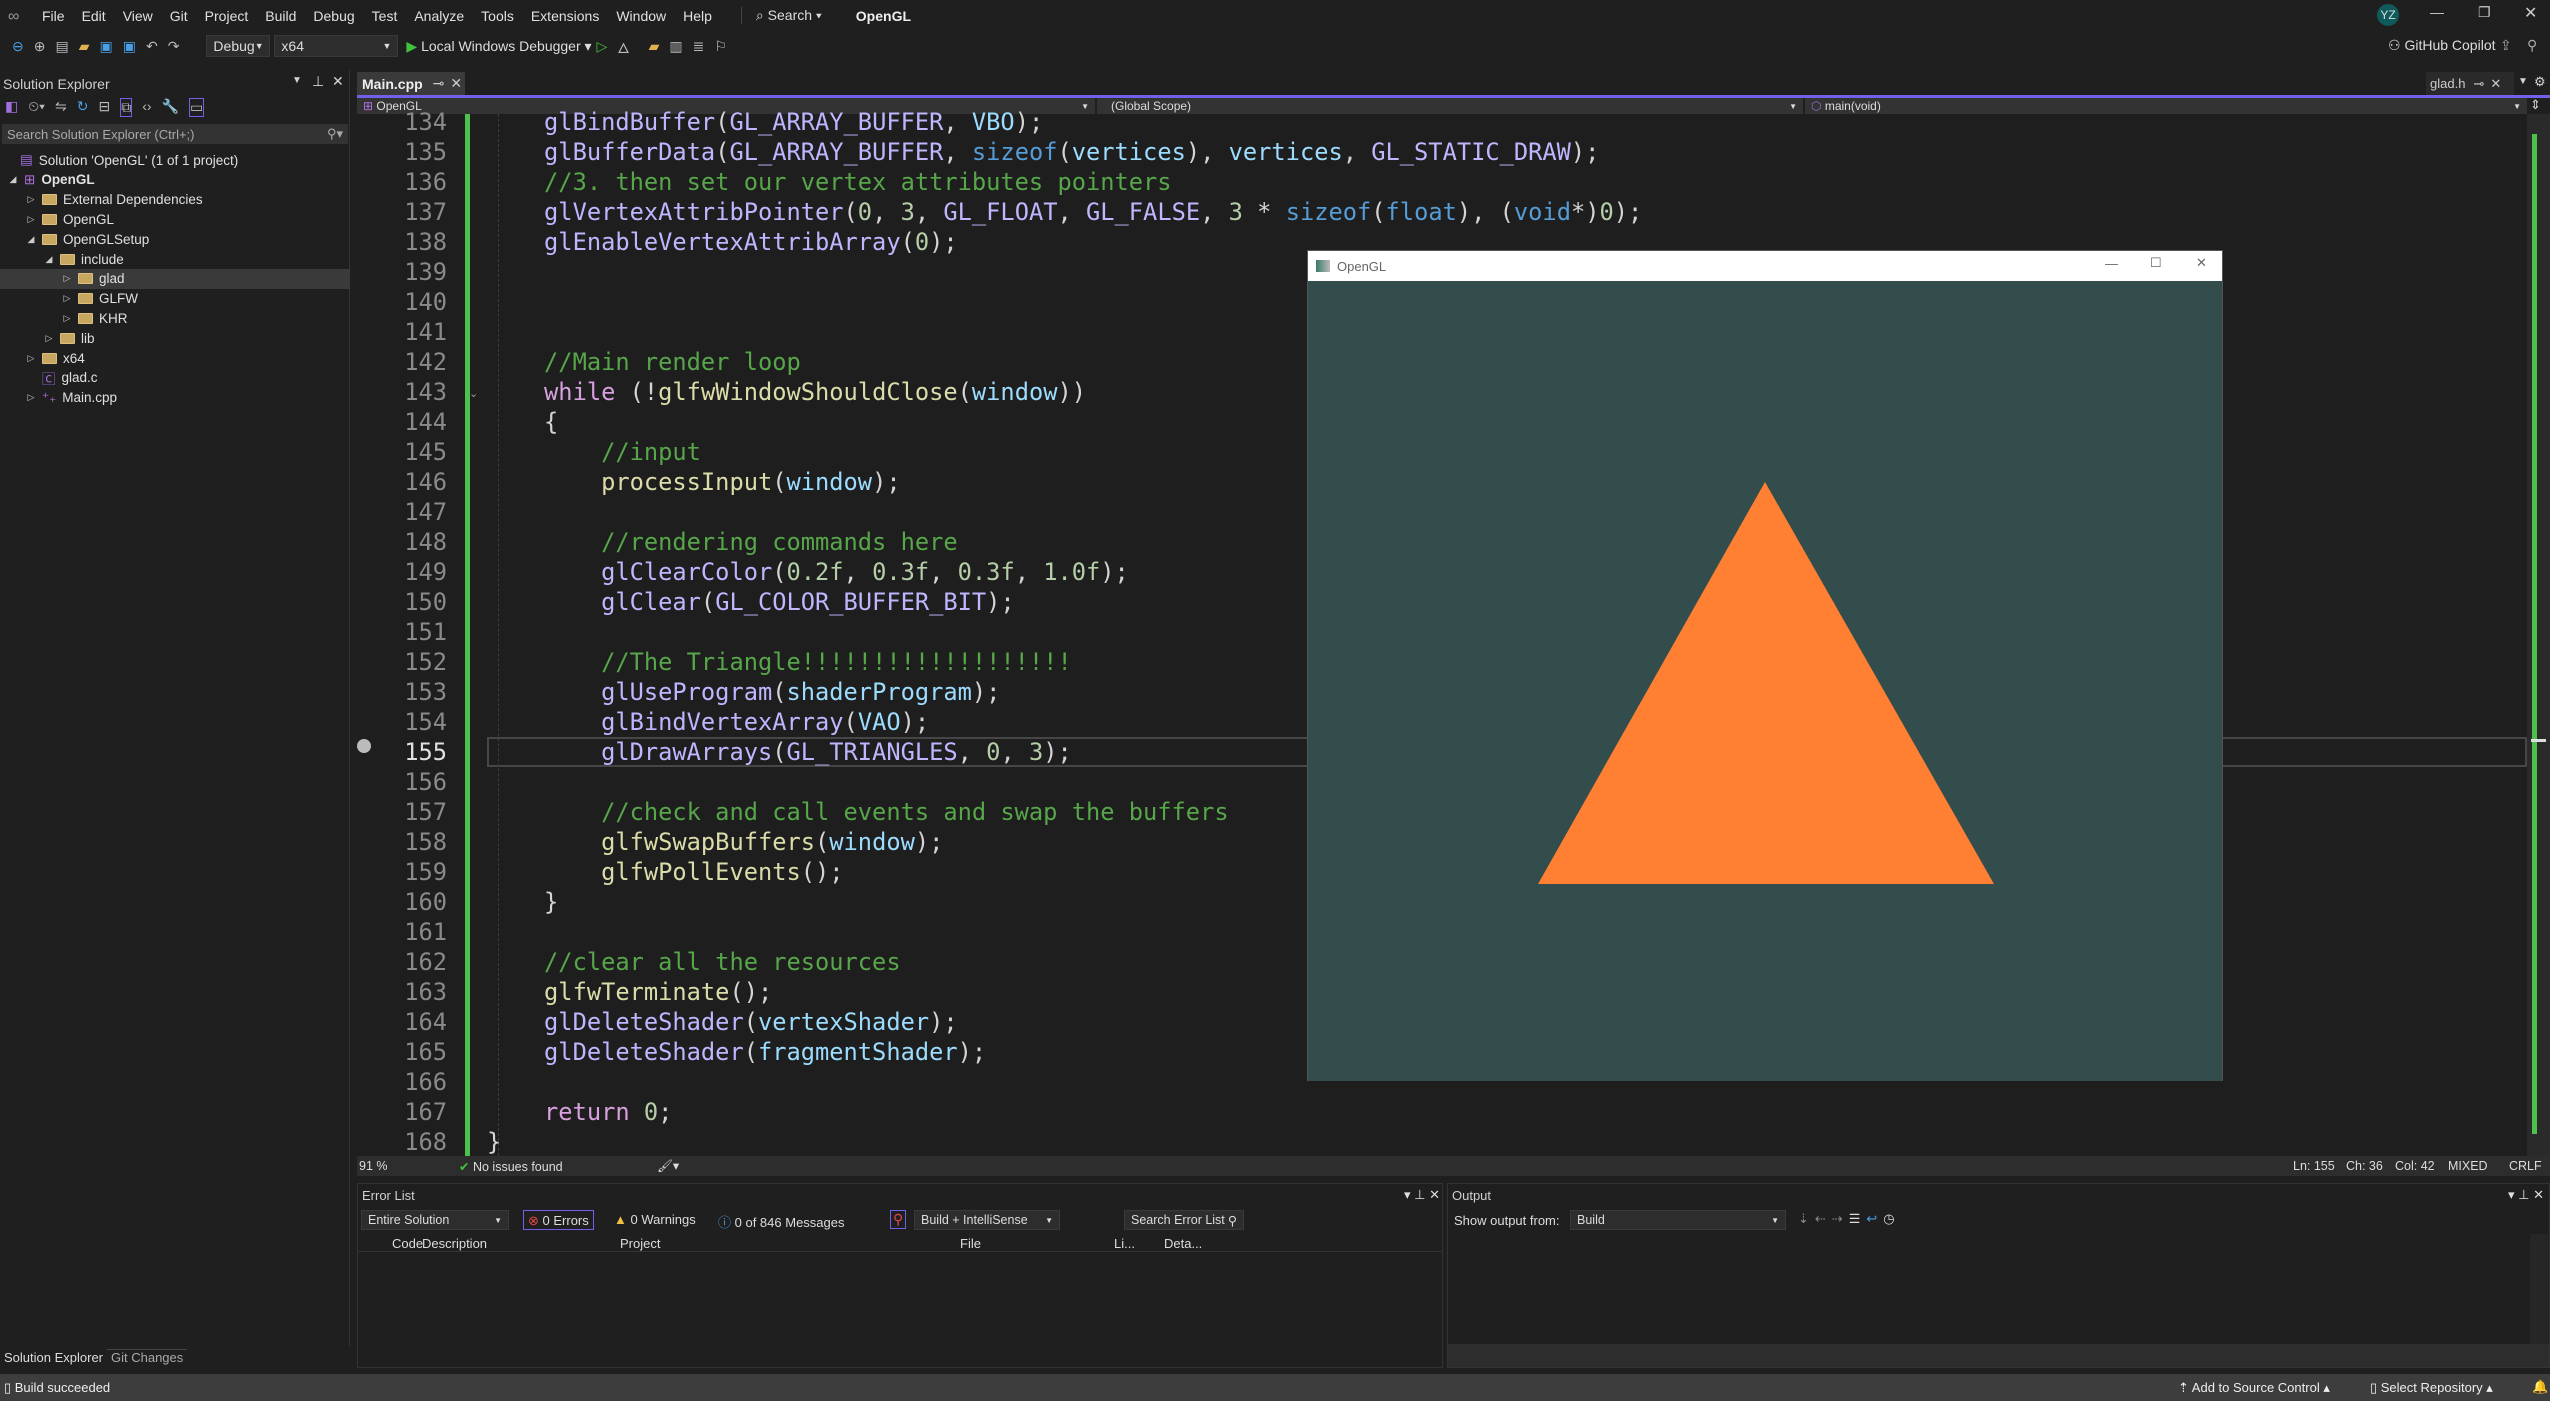 Image resolution: width=2550 pixels, height=1401 pixels. Describe the element at coordinates (987, 1220) in the screenshot. I see `build-source-dropdown: Build + IntelliSense ▼` at that location.